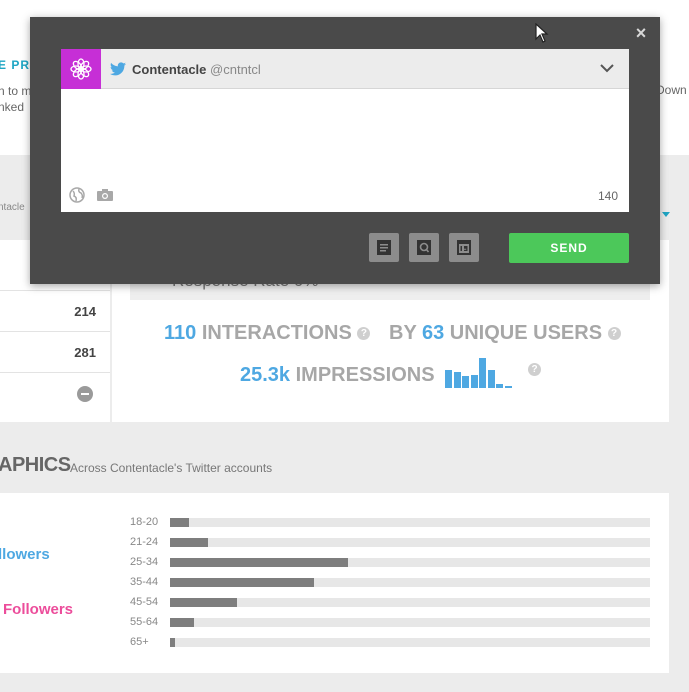 Image resolution: width=689 pixels, height=692 pixels. What do you see at coordinates (265, 375) in the screenshot?
I see `impressions-count: 25.3k` at bounding box center [265, 375].